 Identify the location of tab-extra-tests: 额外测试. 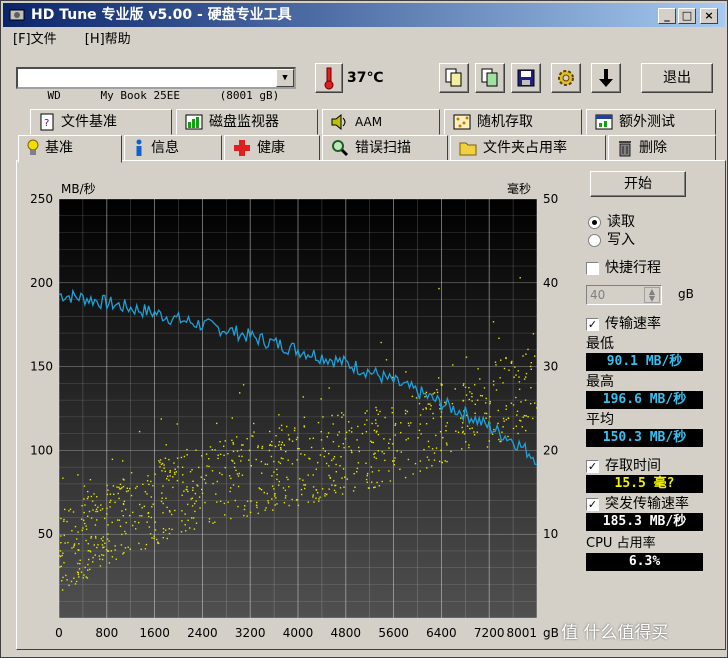
(651, 122).